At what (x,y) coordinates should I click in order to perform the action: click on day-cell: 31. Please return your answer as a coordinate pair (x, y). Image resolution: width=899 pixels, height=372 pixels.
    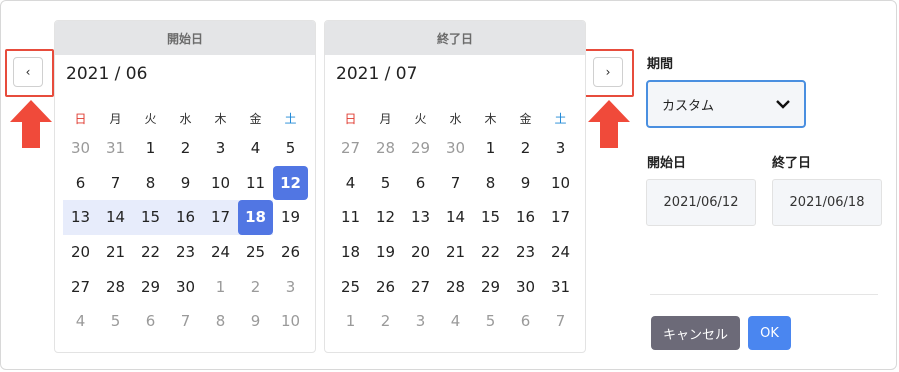
    Looking at the image, I should click on (560, 286).